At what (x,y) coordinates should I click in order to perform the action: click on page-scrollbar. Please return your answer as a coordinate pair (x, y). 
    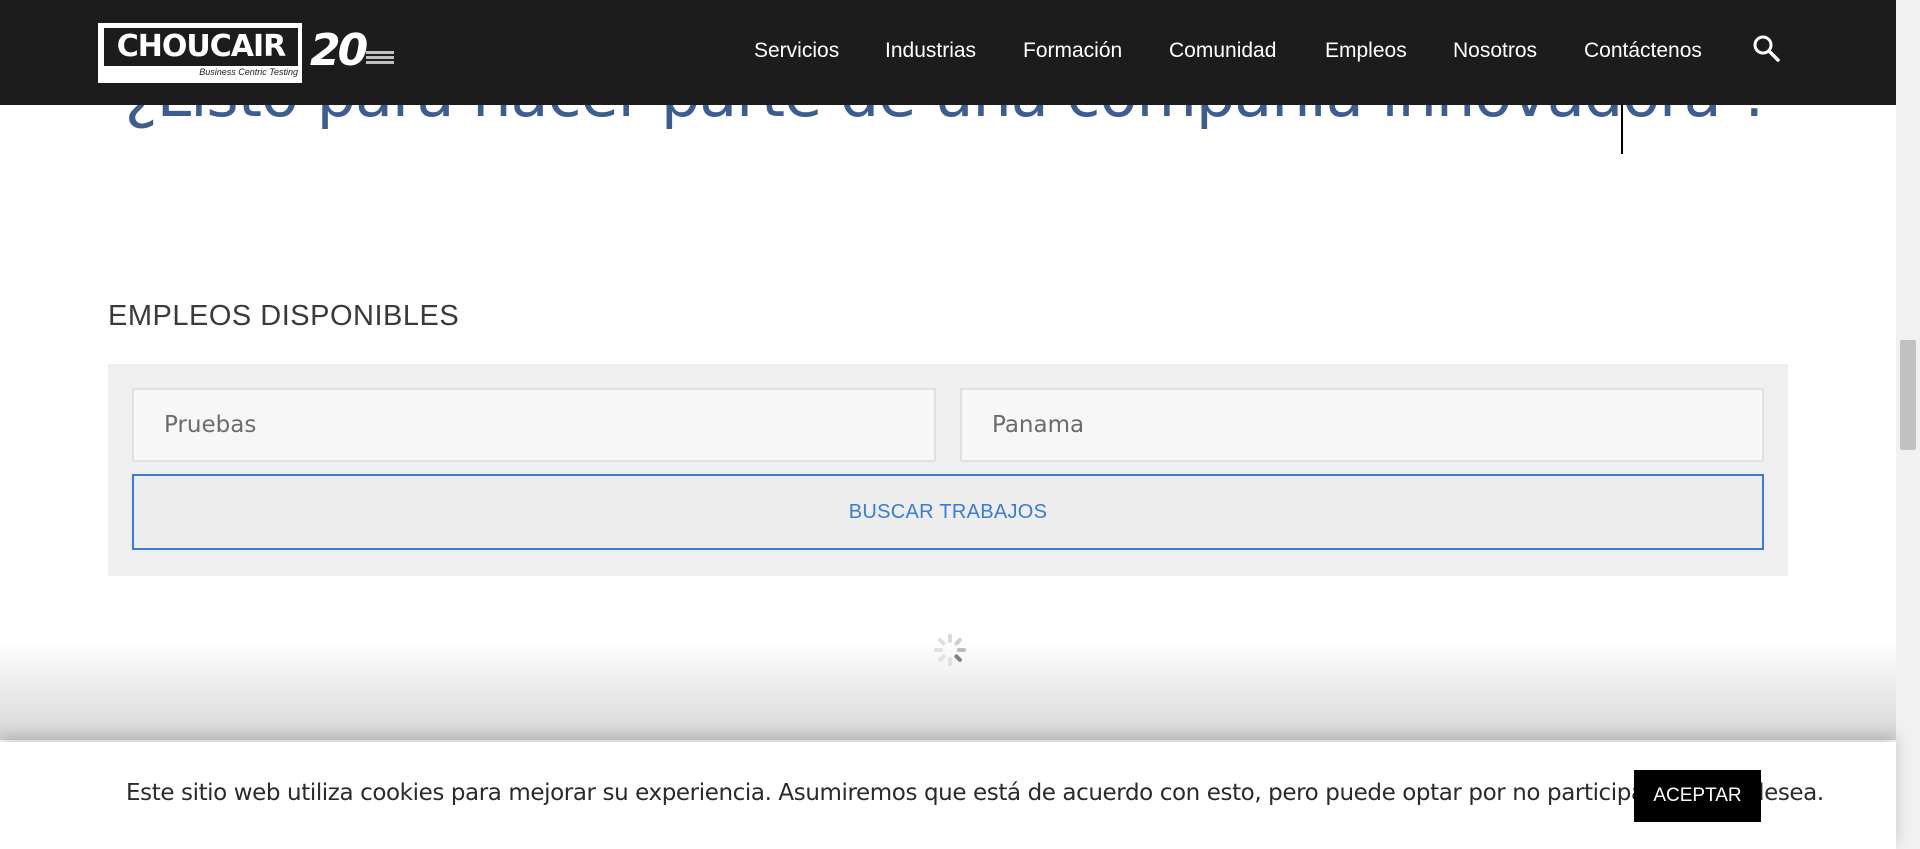
    Looking at the image, I should click on (1908, 424).